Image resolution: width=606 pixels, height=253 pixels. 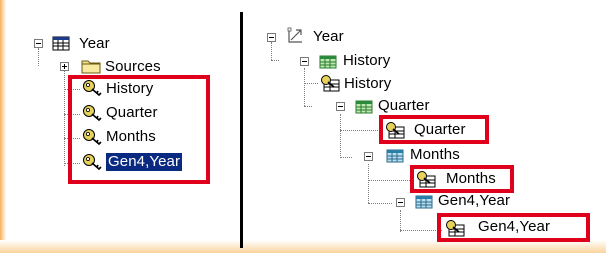 I want to click on collapse-toggle-months, so click(x=368, y=156).